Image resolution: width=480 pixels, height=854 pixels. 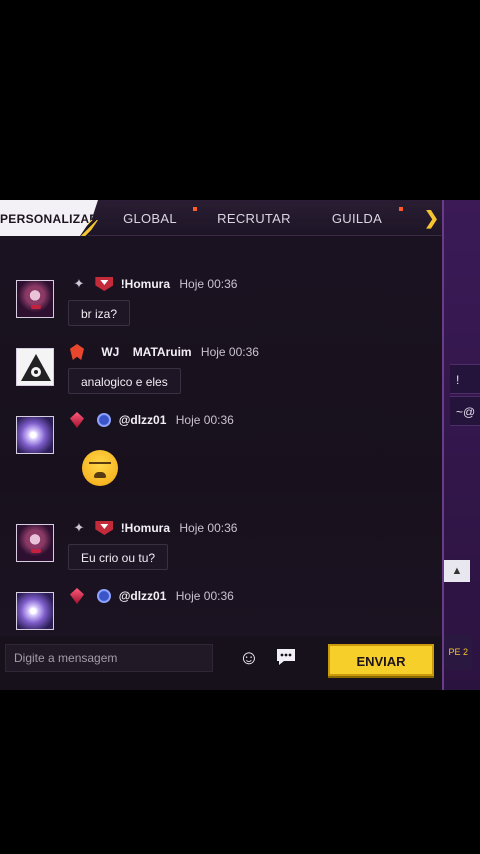 I want to click on message-composer: ☺ ENVIAR, so click(x=221, y=663).